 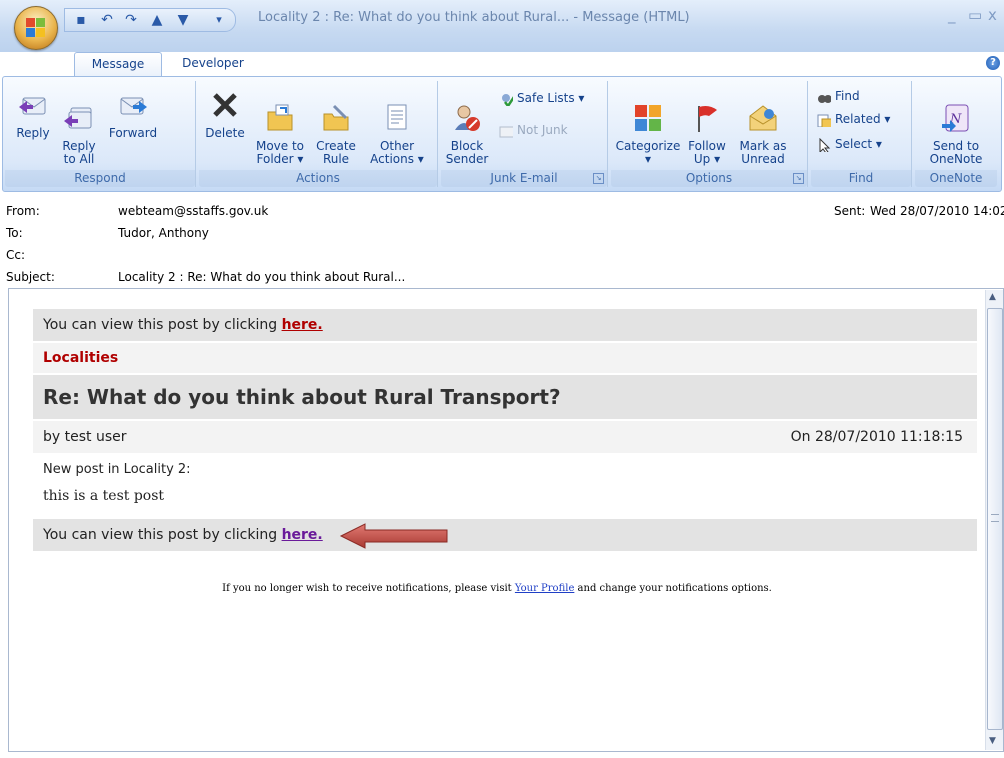 What do you see at coordinates (280, 134) in the screenshot?
I see `move-to-folder-button: Move to Folder ▾` at bounding box center [280, 134].